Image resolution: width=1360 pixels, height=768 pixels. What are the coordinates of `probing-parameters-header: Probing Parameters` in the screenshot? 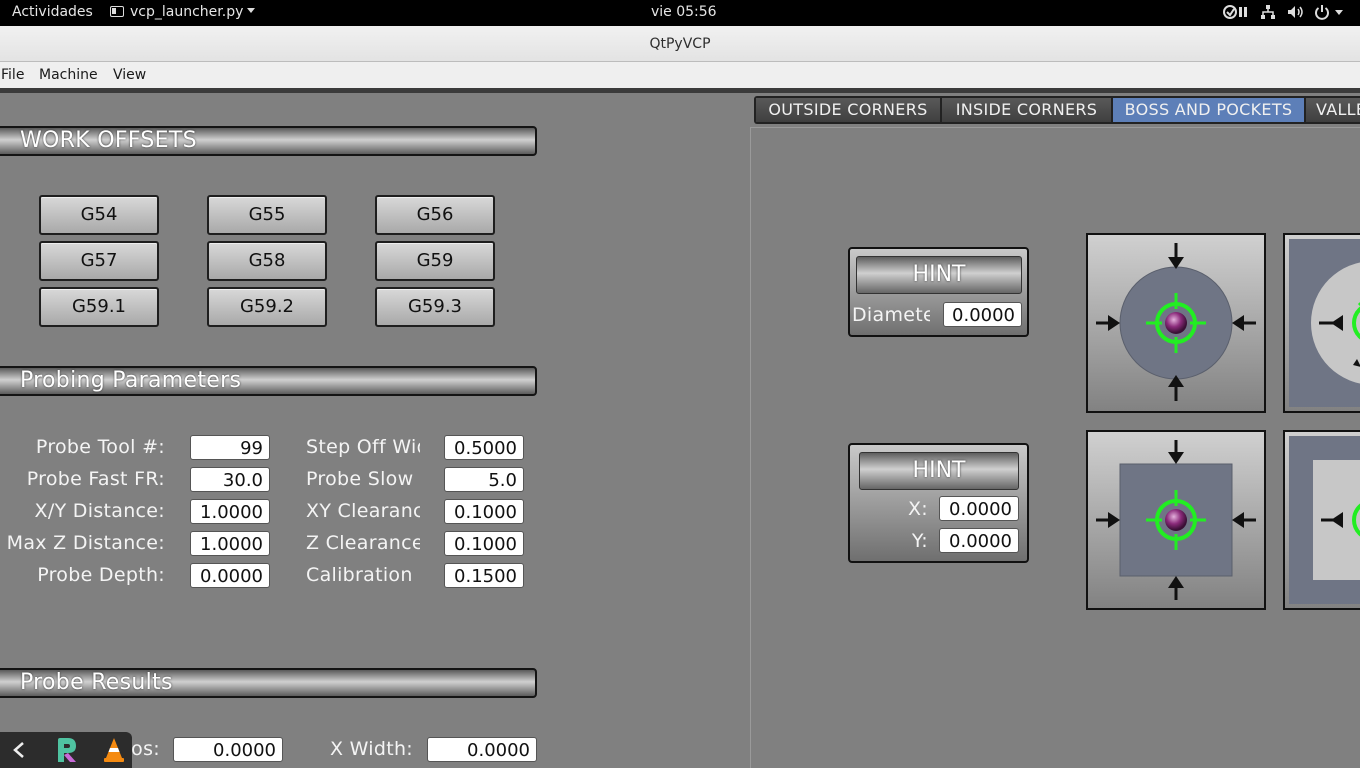 It's located at (268, 381).